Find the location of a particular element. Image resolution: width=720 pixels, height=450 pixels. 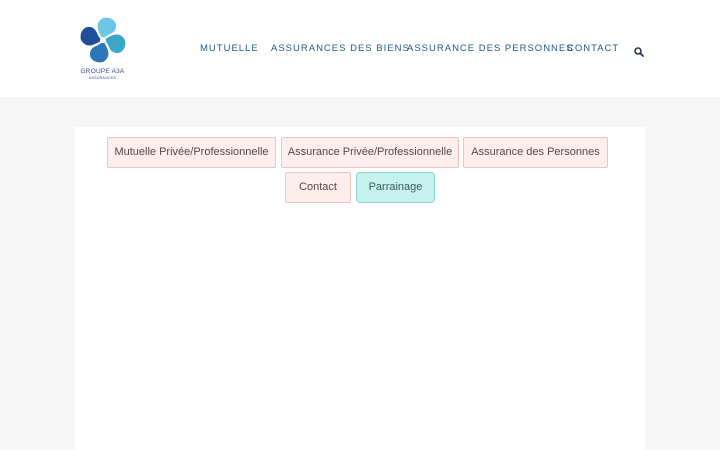

tab-assurance-privee-professionnelle: Assurance Privée/Professionnelle is located at coordinates (370, 152).